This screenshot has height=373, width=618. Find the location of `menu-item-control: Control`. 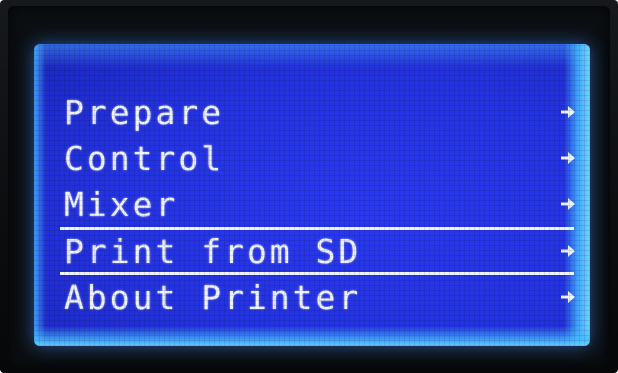

menu-item-control: Control is located at coordinates (320, 159).